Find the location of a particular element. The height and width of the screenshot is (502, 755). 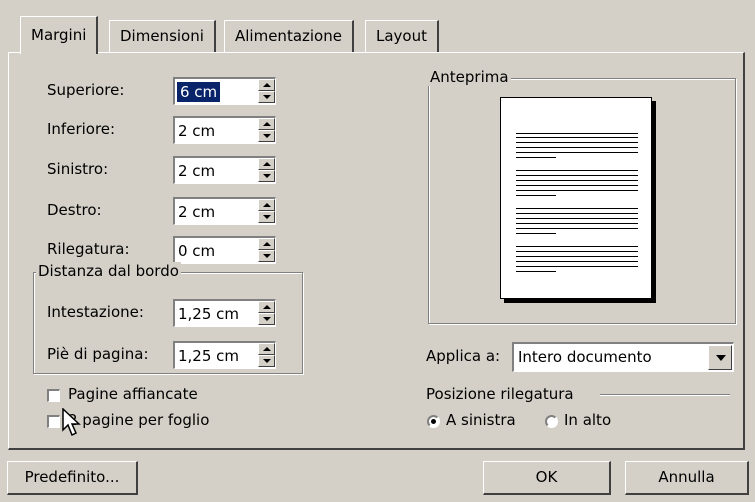

tab-dimensioni-label: Dimensioni is located at coordinates (162, 36).